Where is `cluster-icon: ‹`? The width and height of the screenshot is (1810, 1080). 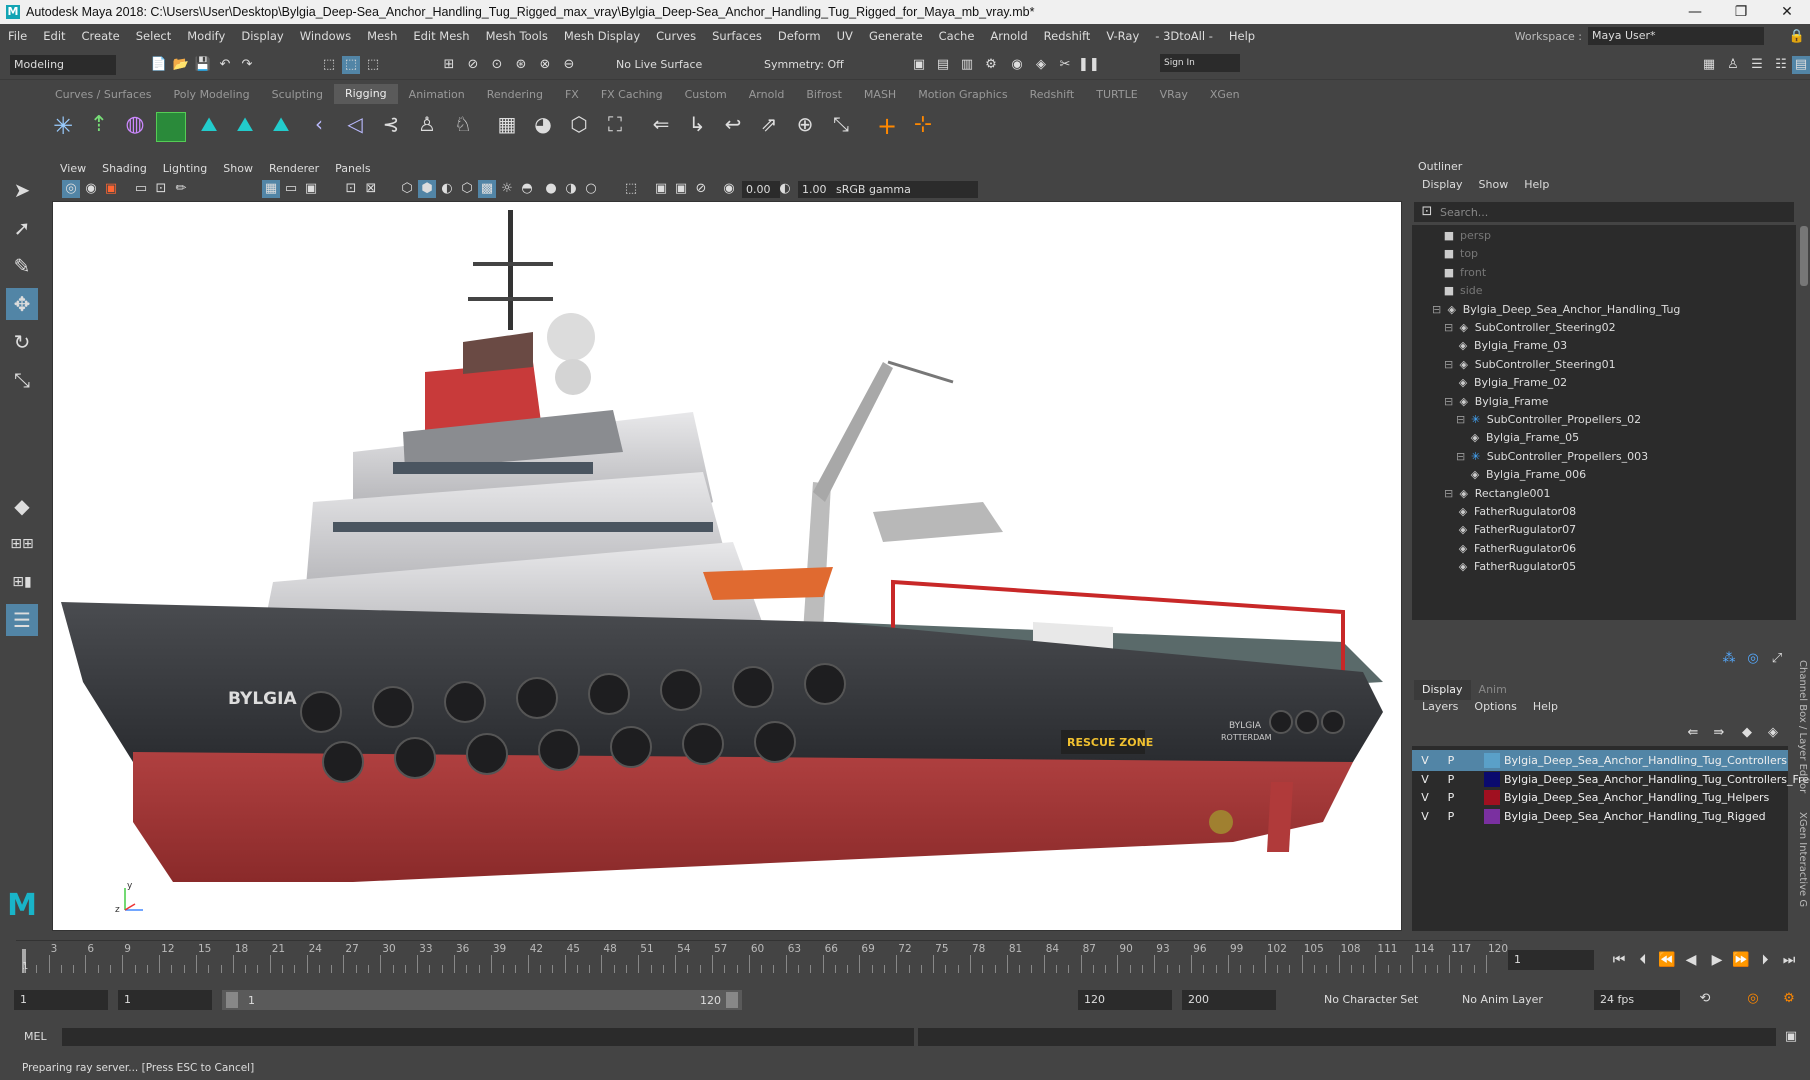 cluster-icon: ‹ is located at coordinates (319, 127).